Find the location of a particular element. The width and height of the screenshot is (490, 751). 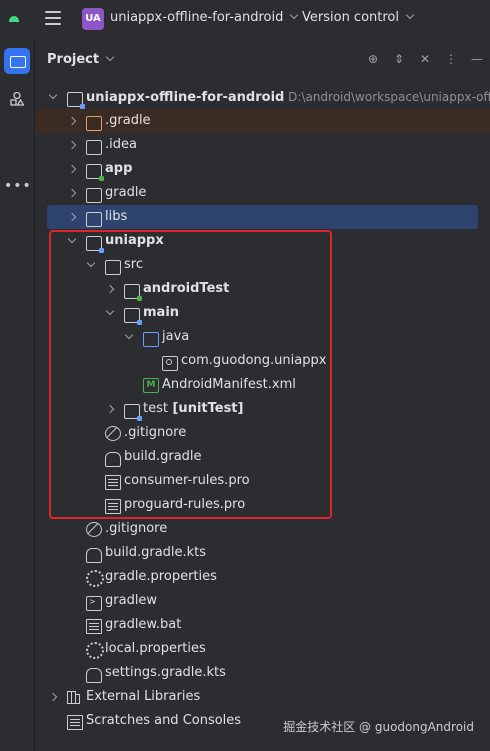

tree-item-label: gradlew is located at coordinates (131, 600).